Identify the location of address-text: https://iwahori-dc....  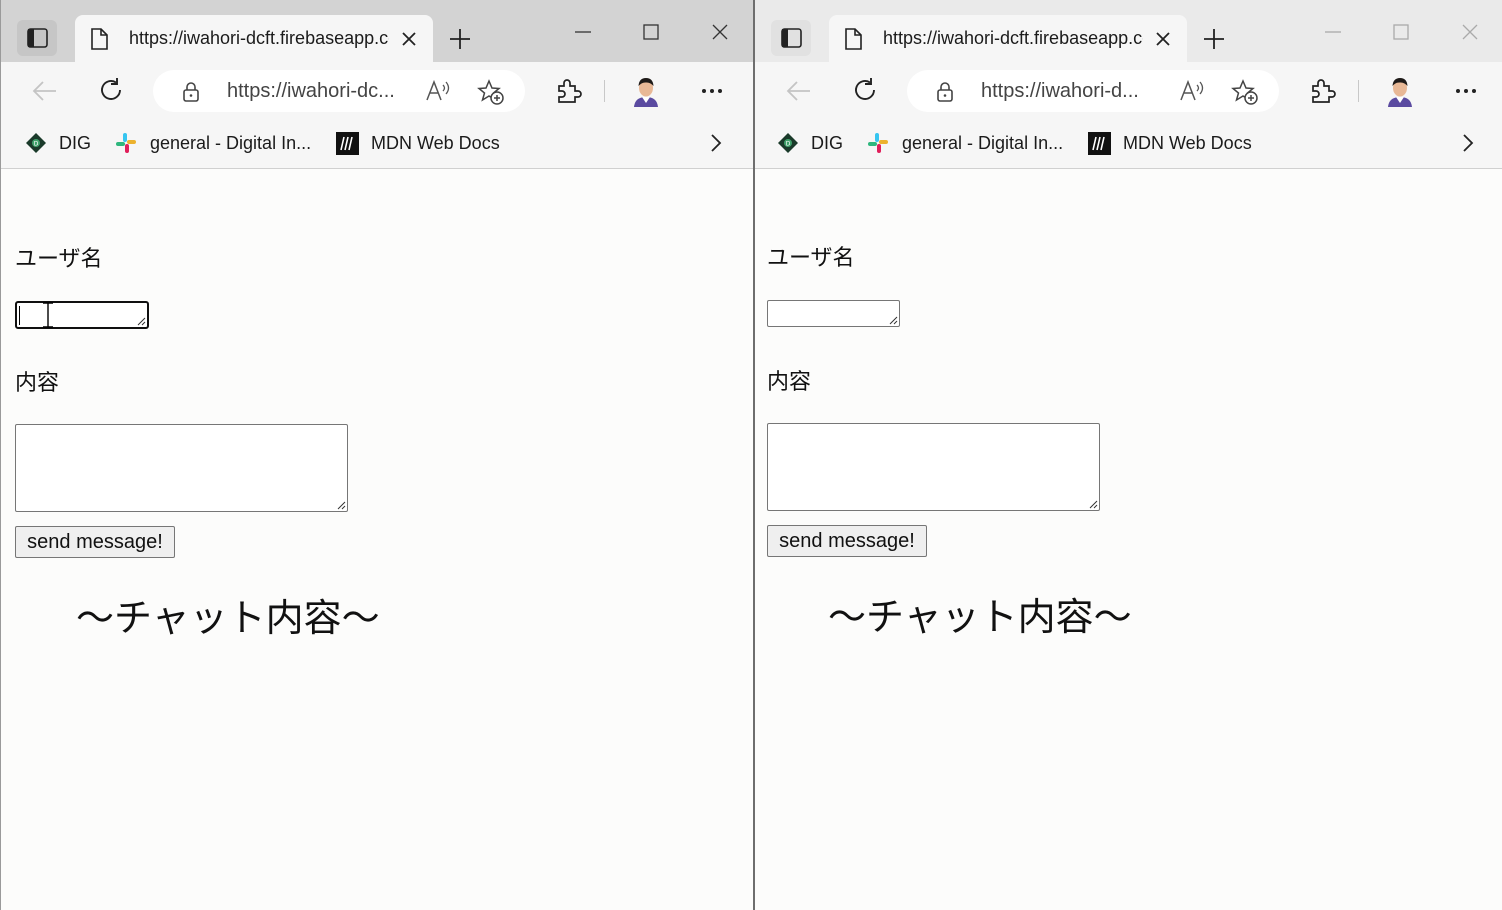
(311, 91).